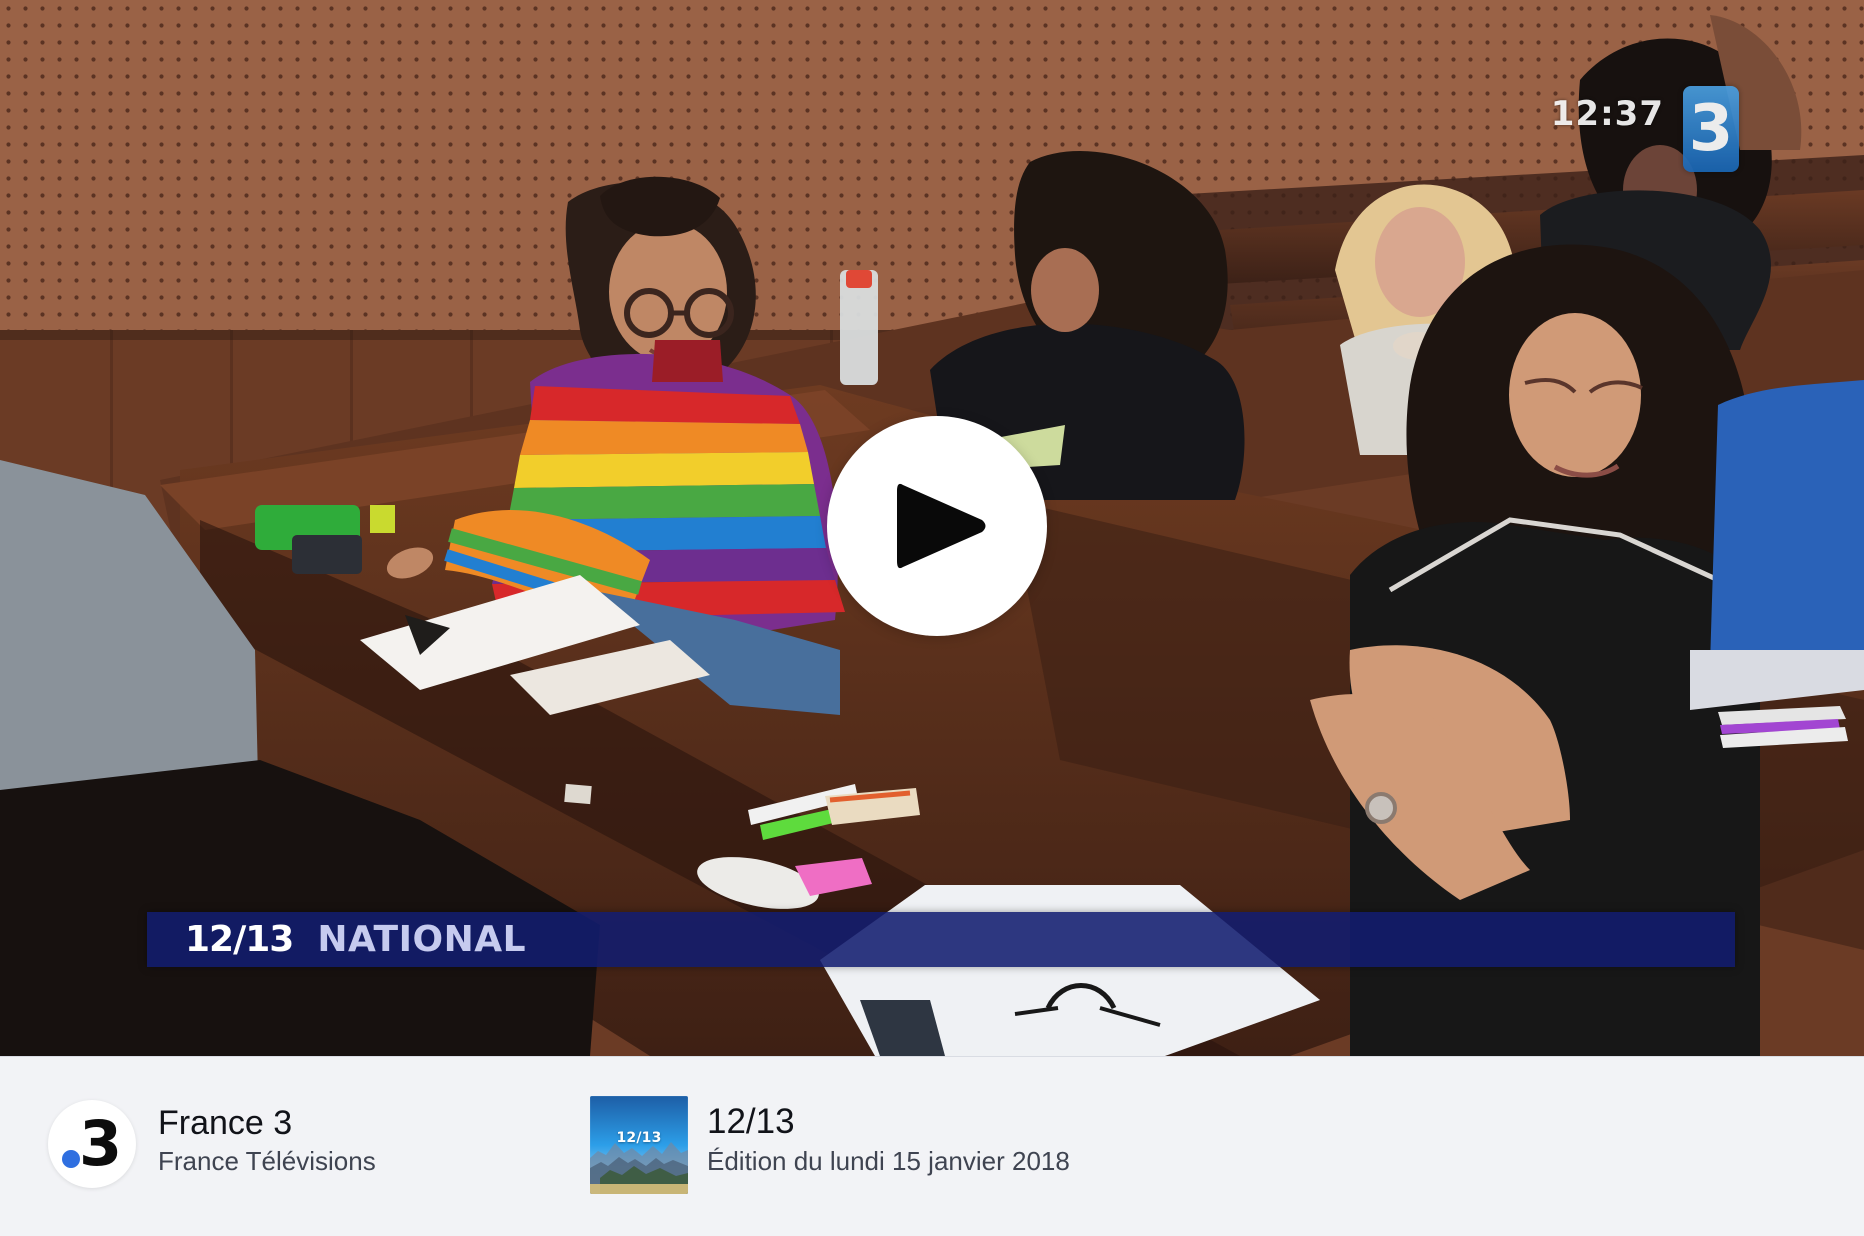 This screenshot has height=1236, width=1864. What do you see at coordinates (1607, 114) in the screenshot?
I see `broadcast-clock: 12:37` at bounding box center [1607, 114].